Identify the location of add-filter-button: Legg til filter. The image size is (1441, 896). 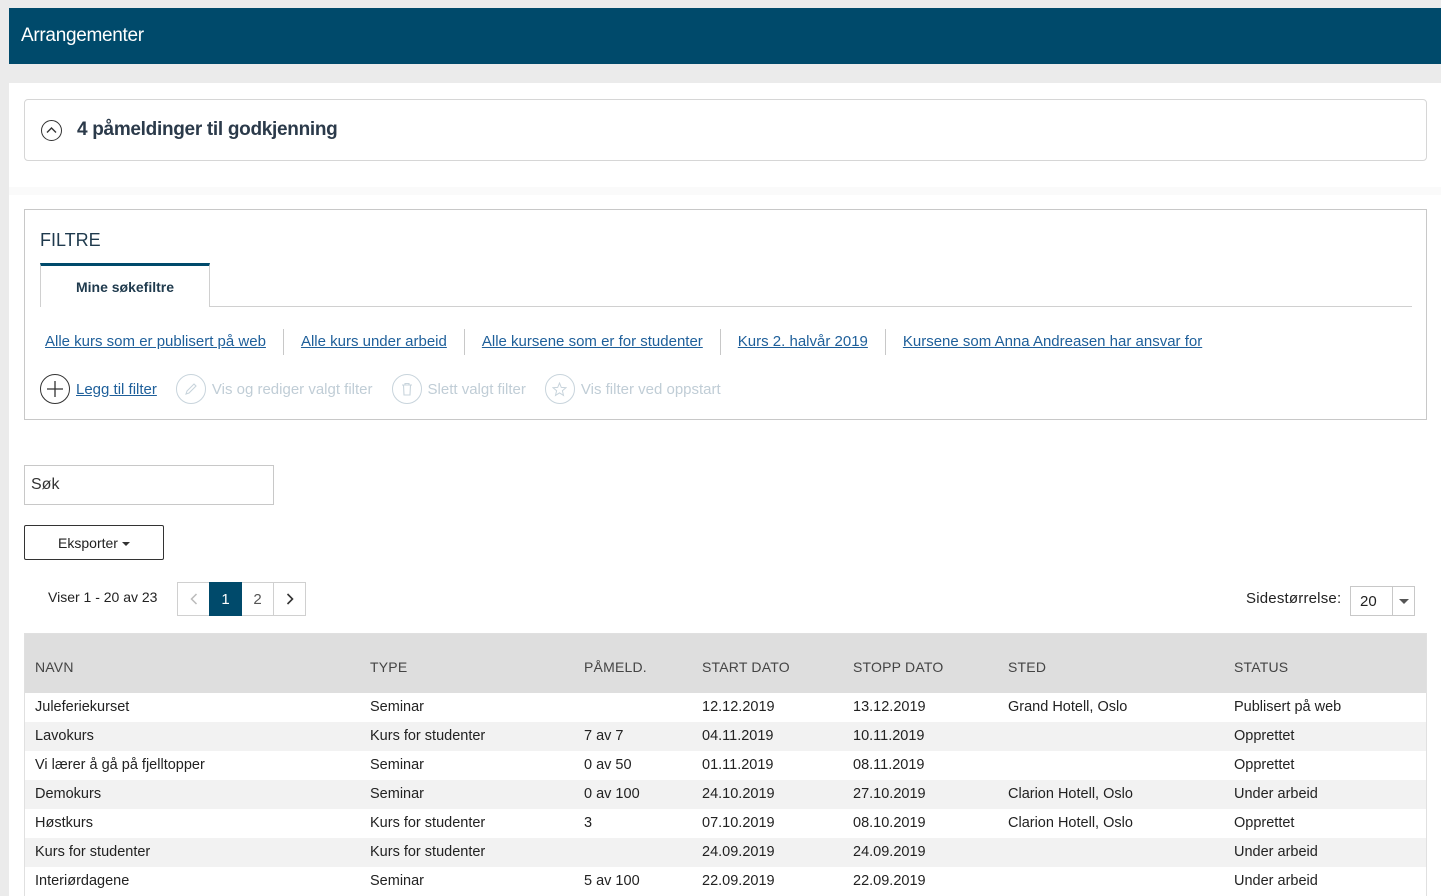
(98, 389).